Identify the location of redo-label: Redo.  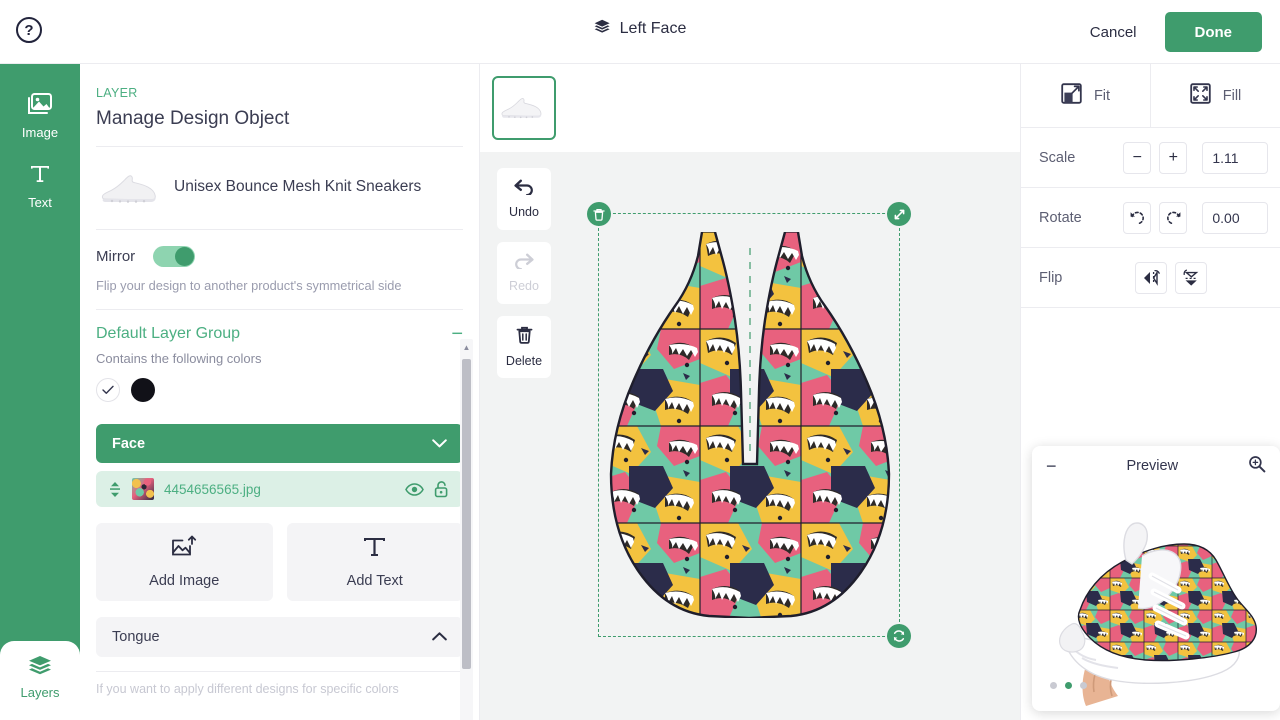
(524, 286).